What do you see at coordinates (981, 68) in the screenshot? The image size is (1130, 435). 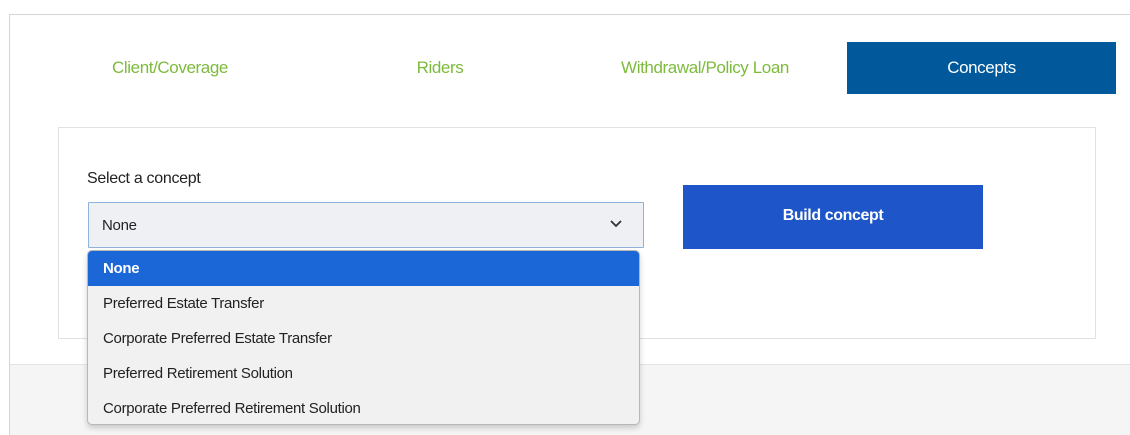 I see `tab-concepts: Concepts` at bounding box center [981, 68].